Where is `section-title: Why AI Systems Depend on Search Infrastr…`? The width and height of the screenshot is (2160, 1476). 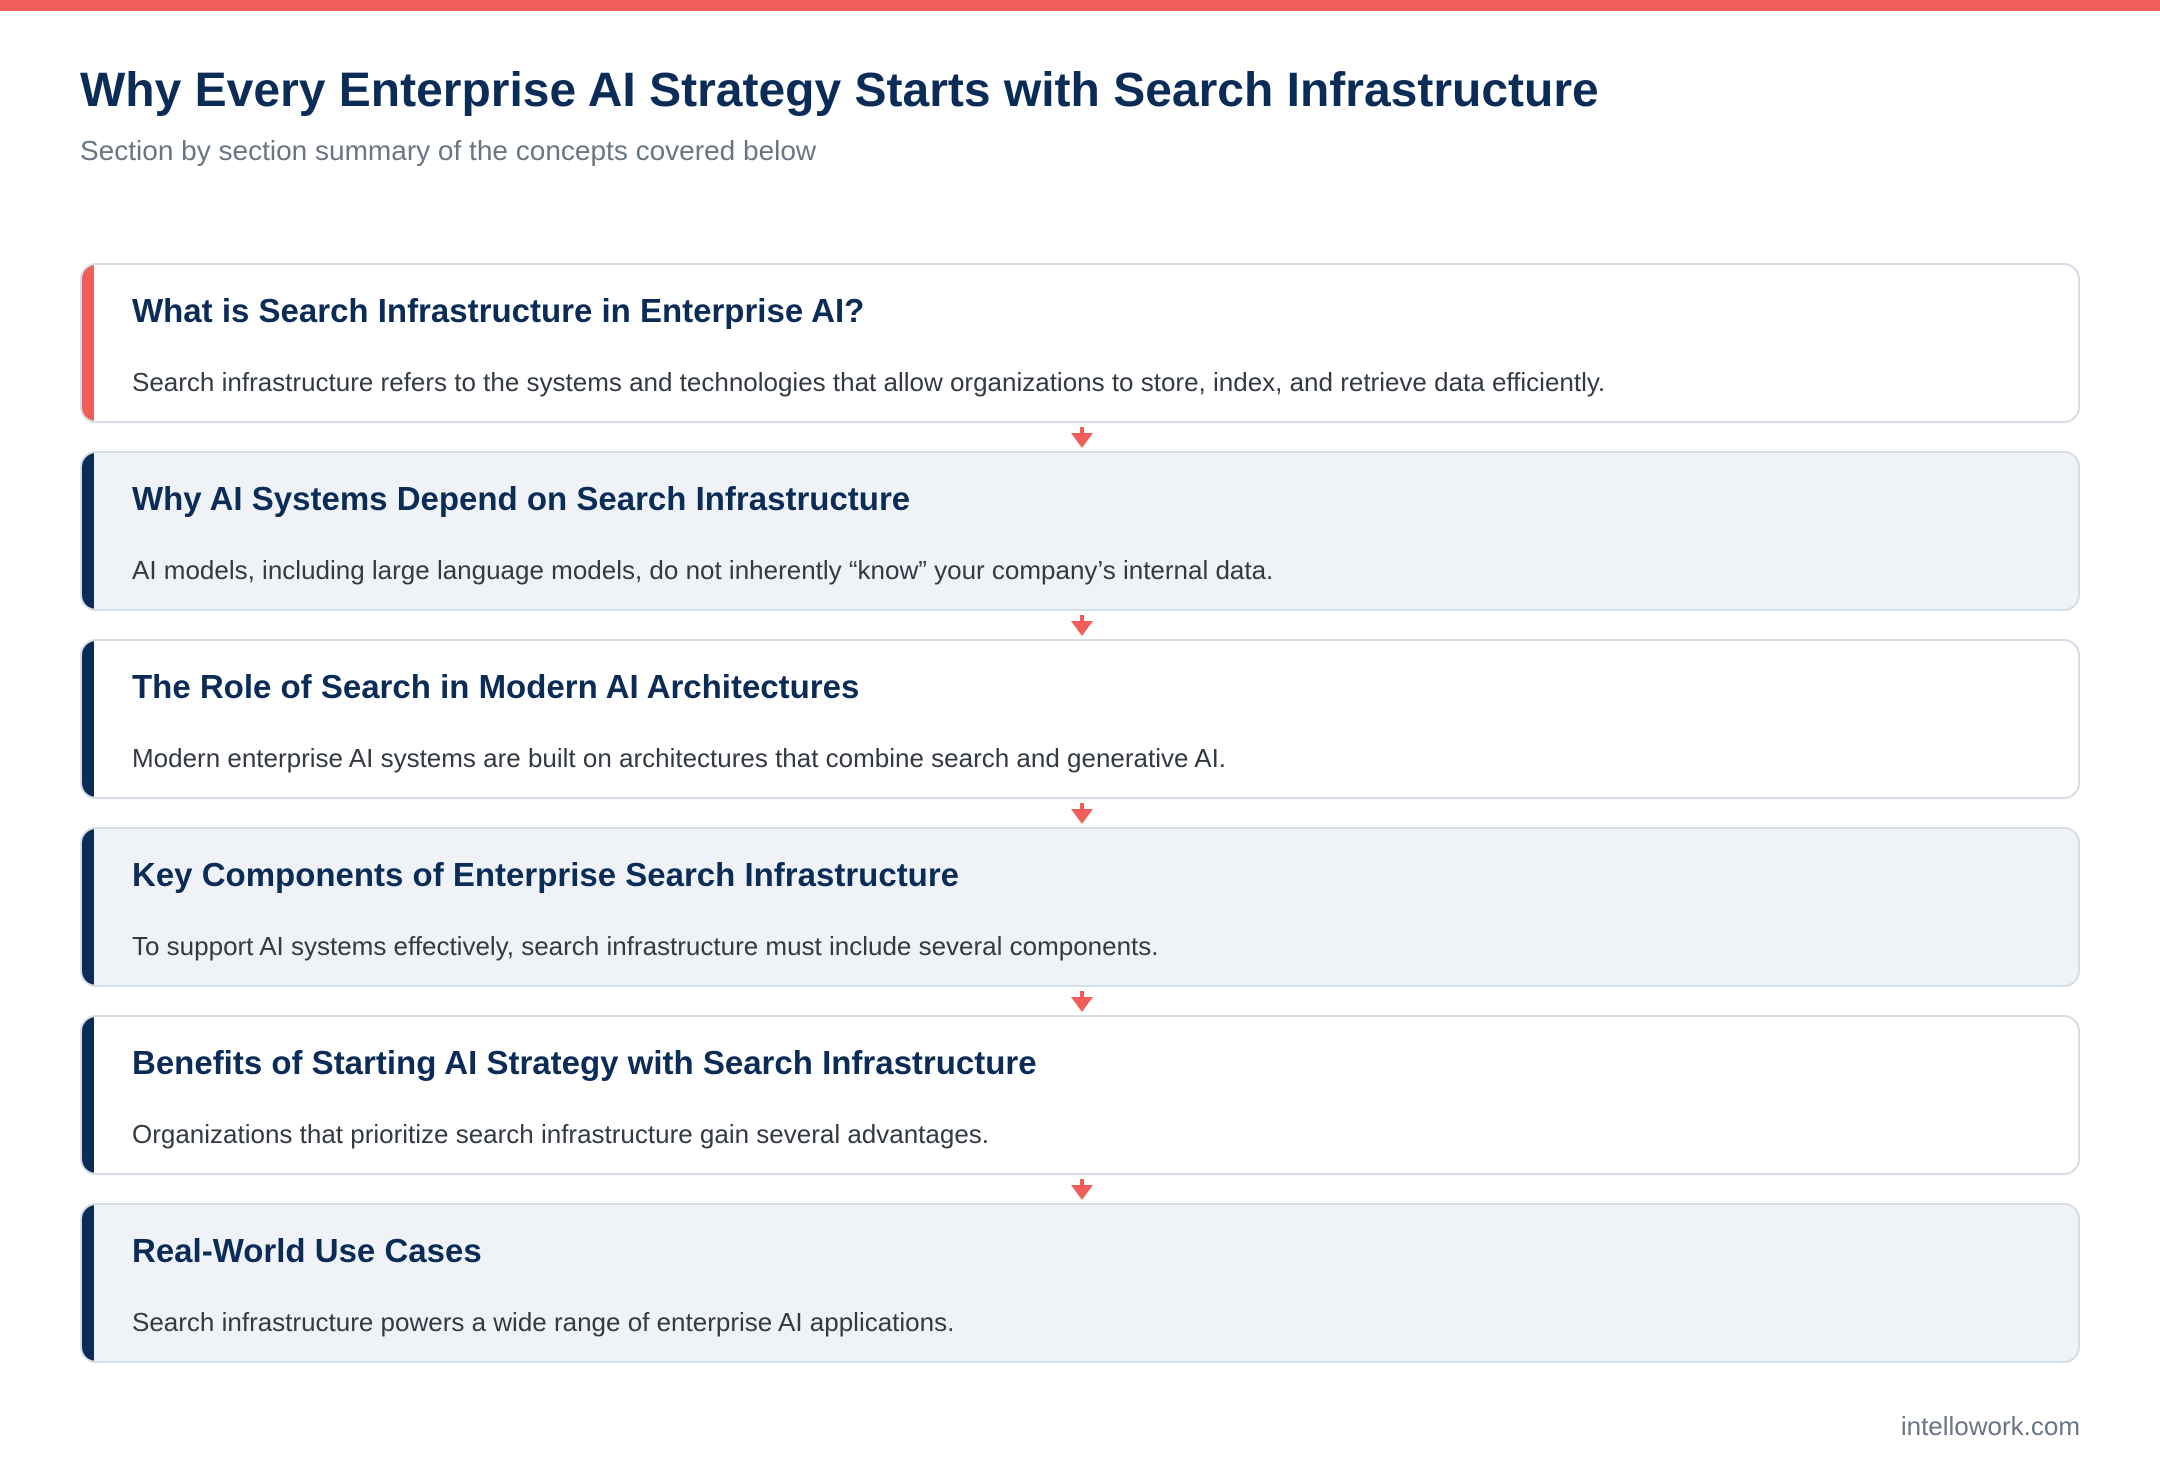
section-title: Why AI Systems Depend on Search Infrastr… is located at coordinates (521, 498).